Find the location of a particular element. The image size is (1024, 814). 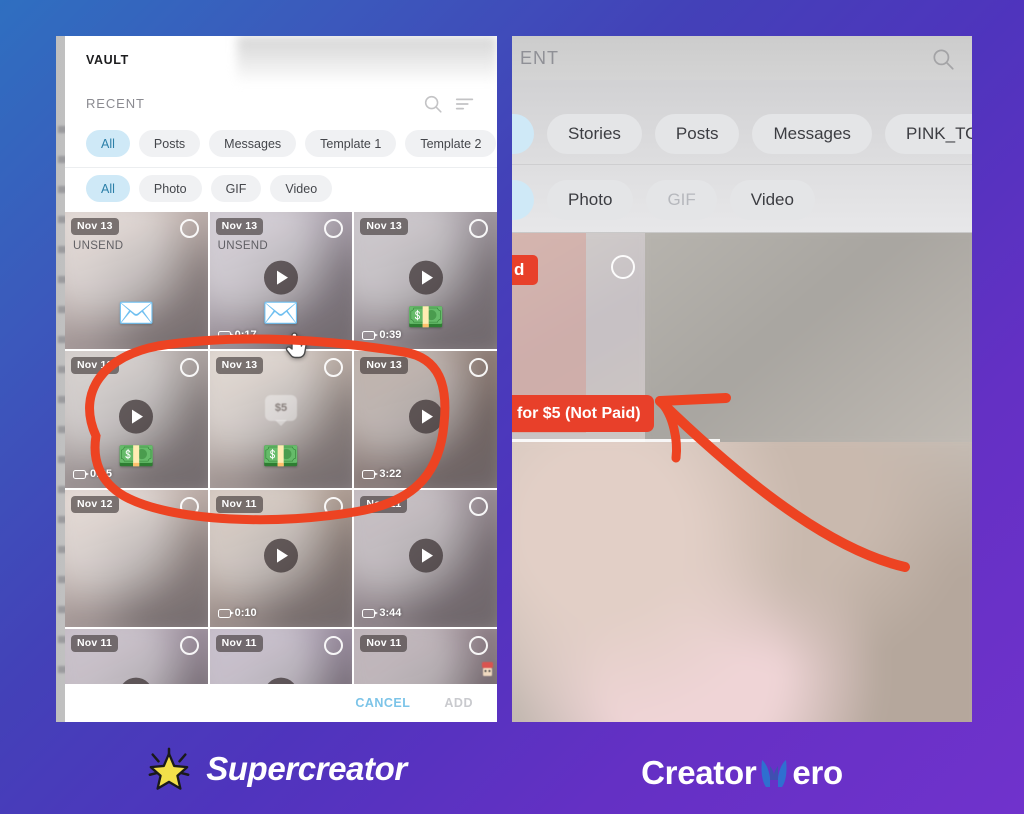

duration-text: 0:17 is located at coordinates (245, 335).